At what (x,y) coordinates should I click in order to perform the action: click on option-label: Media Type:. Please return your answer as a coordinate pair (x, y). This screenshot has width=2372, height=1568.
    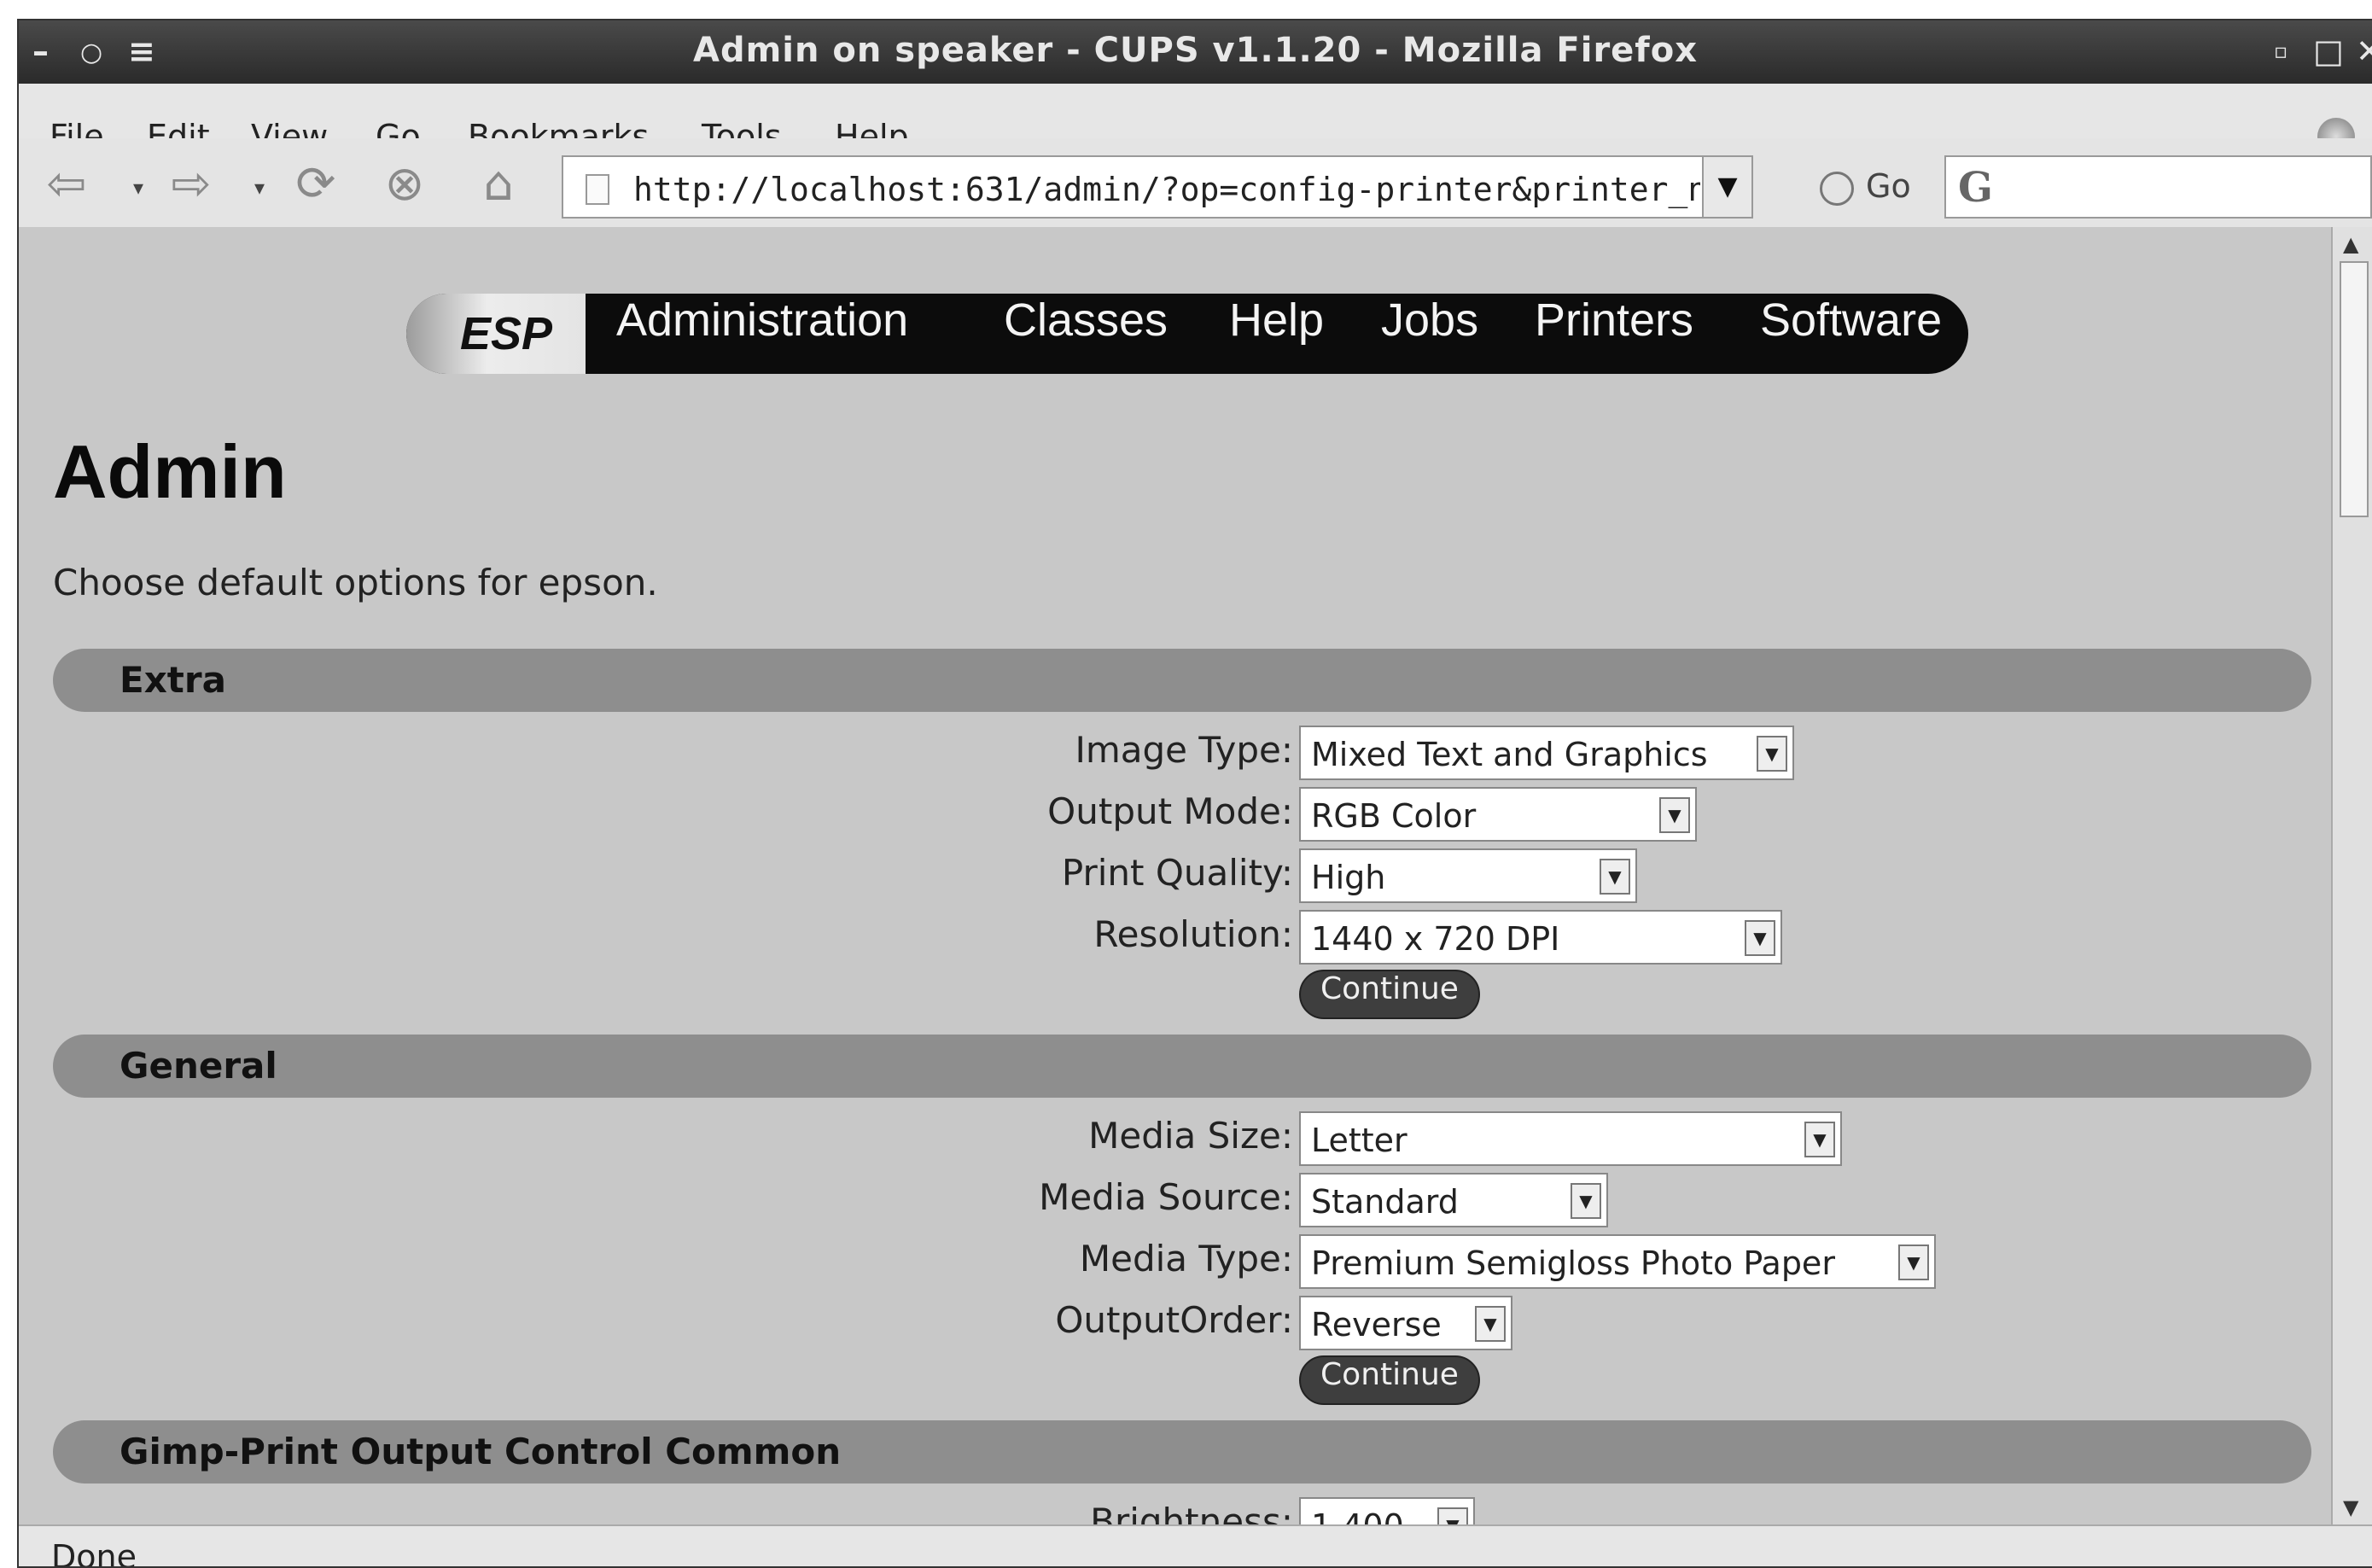
    Looking at the image, I should click on (1186, 1259).